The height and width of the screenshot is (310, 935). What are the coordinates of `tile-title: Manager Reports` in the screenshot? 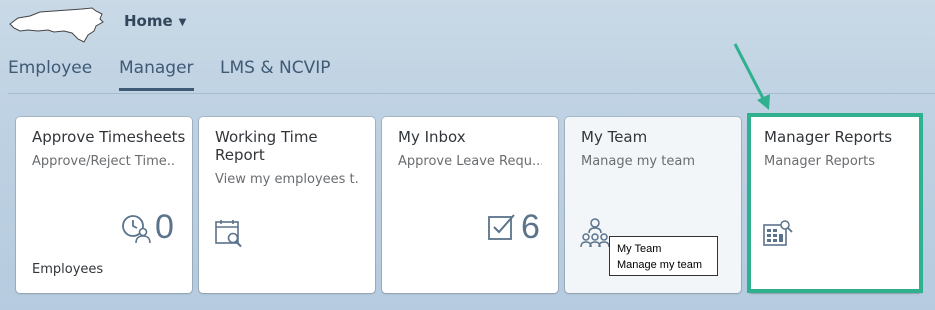 It's located at (828, 137).